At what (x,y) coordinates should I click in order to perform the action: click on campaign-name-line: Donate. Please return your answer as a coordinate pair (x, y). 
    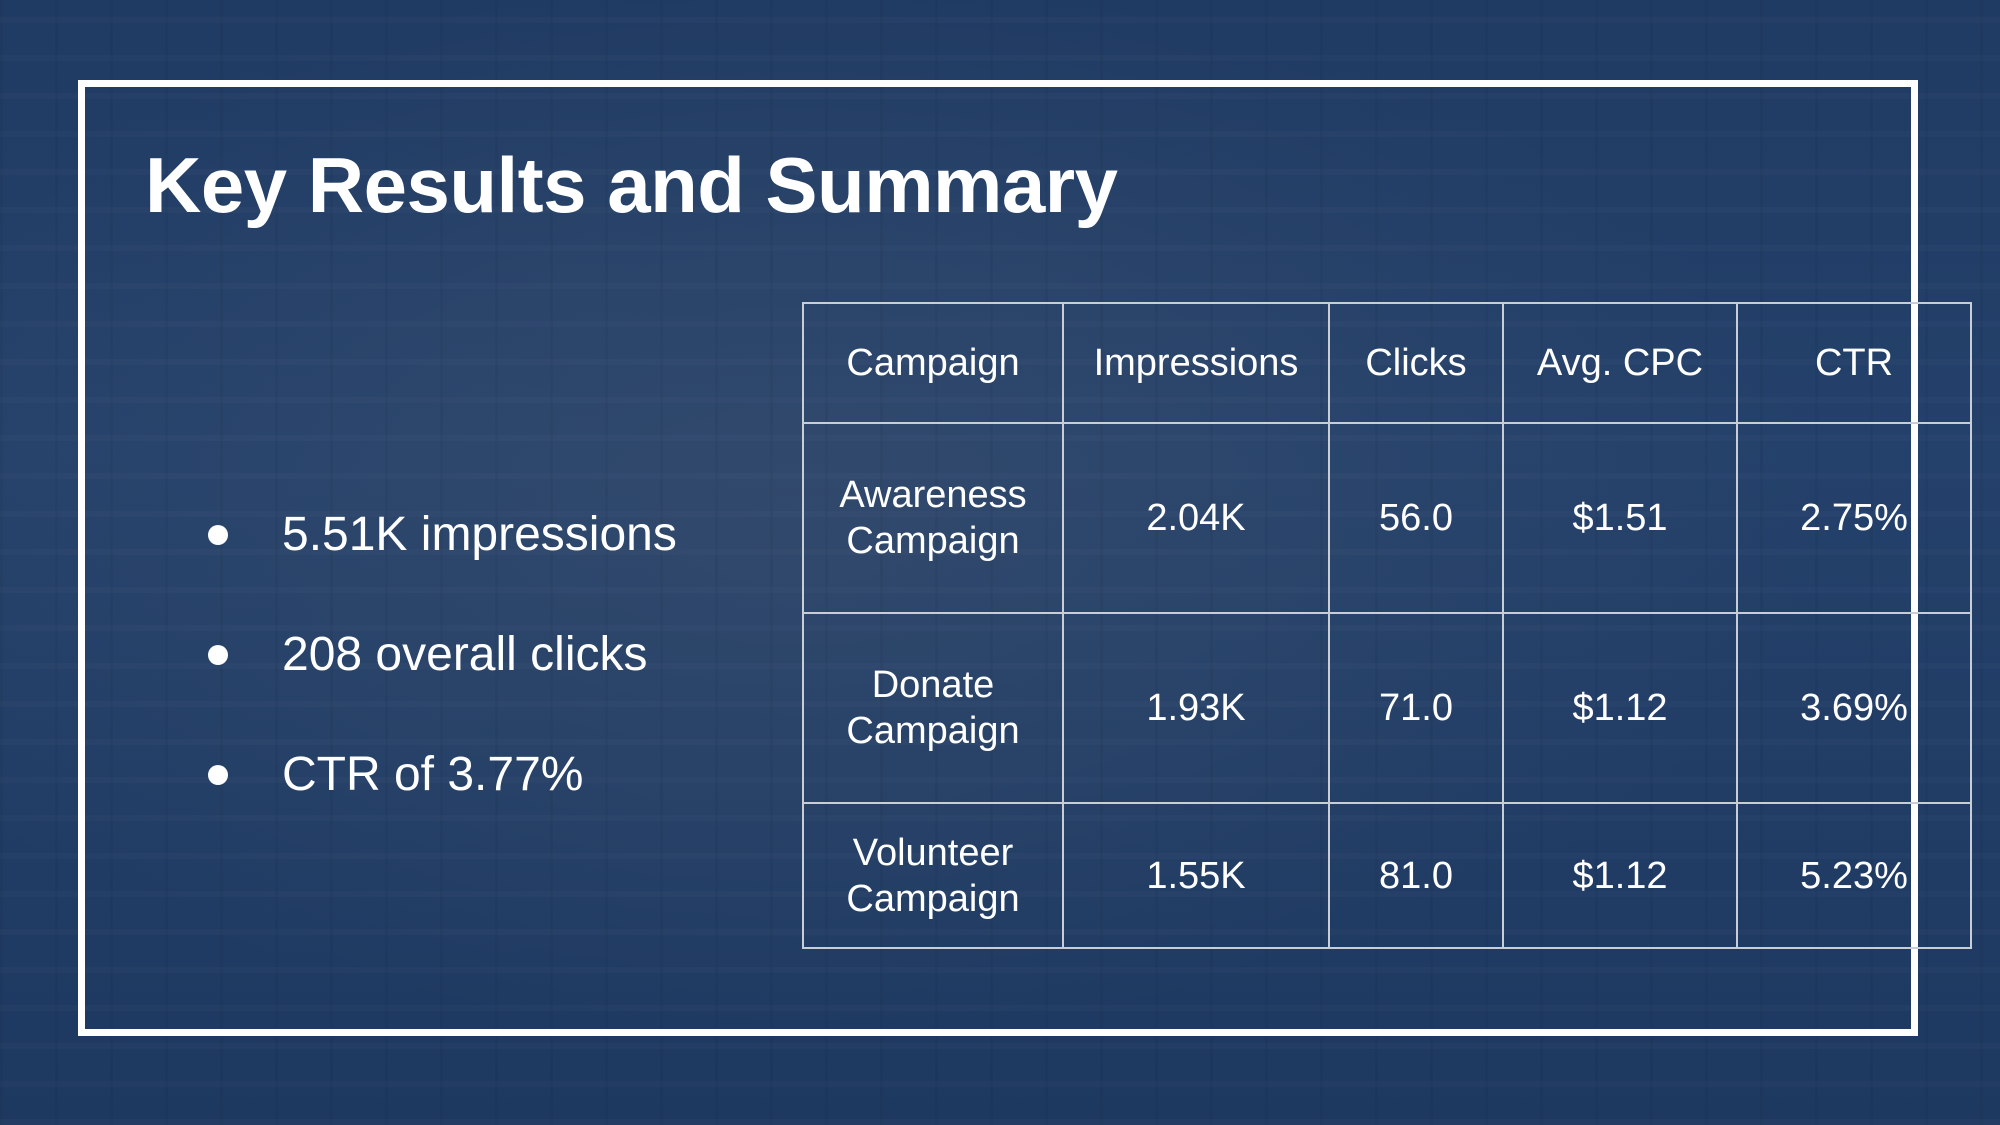
    Looking at the image, I should click on (933, 685).